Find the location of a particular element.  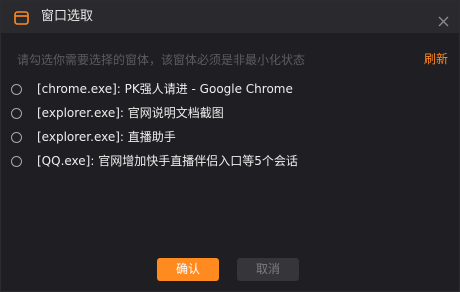

title-bar: 窗口选取 is located at coordinates (230, 17).